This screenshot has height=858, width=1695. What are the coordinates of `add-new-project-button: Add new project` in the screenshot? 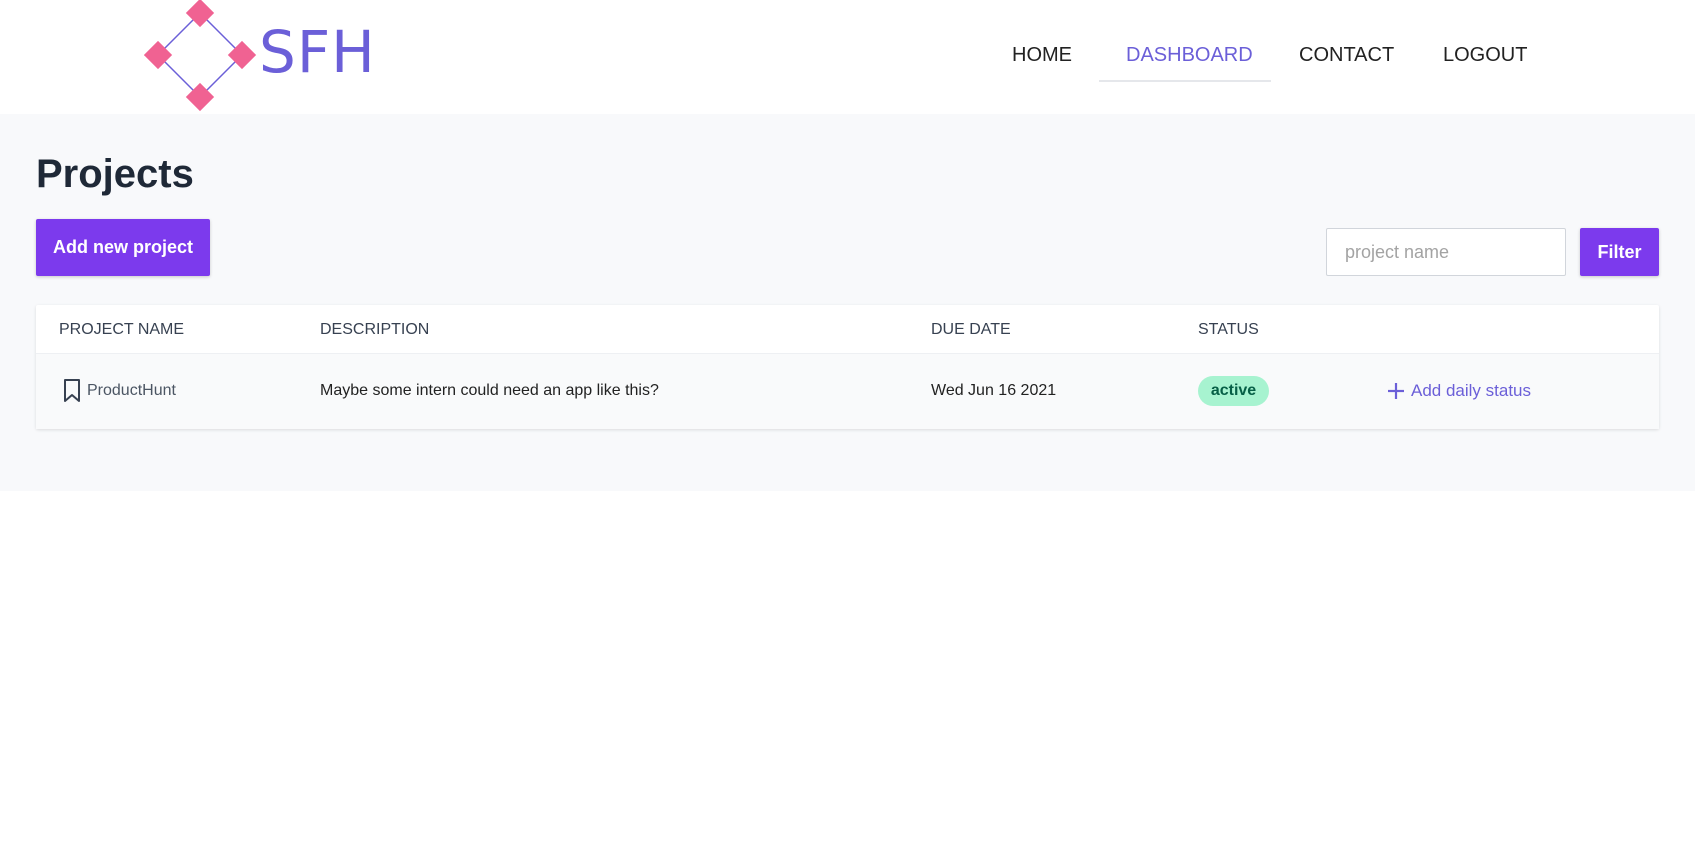 It's located at (123, 247).